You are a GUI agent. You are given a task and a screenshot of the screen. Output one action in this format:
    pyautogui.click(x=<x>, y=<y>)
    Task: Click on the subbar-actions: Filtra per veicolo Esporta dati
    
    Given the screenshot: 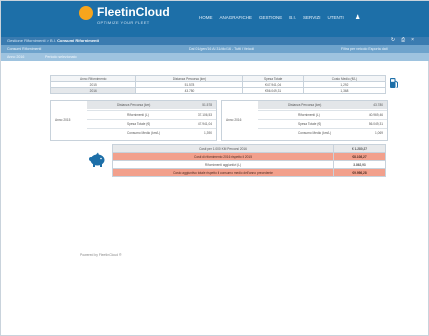 What is the action you would take?
    pyautogui.click(x=364, y=49)
    